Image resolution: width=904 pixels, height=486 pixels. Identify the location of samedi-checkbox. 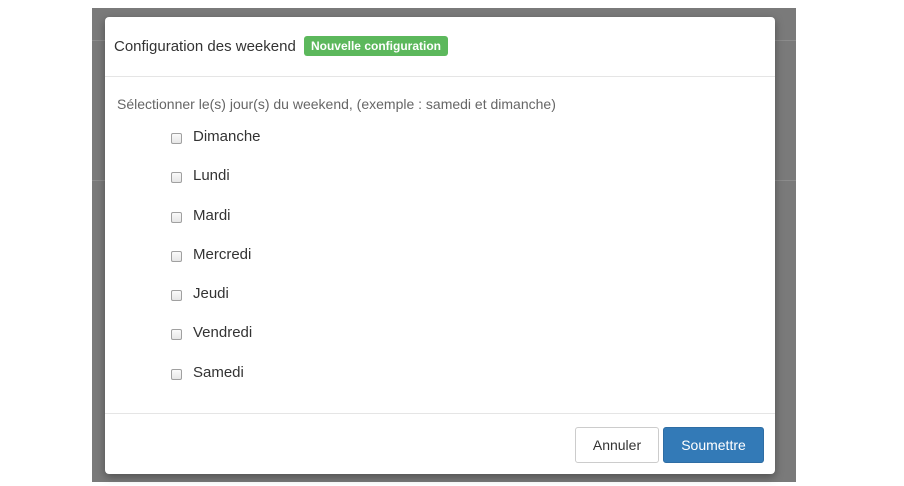
(176, 374).